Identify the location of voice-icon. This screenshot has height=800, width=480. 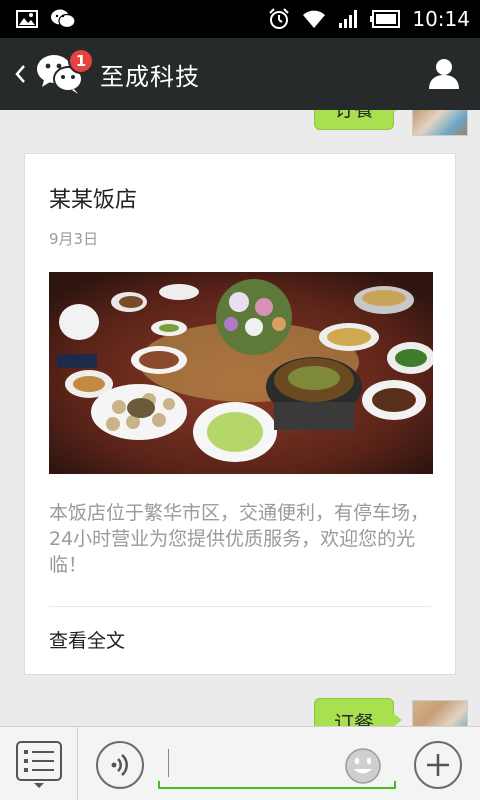
(119, 765).